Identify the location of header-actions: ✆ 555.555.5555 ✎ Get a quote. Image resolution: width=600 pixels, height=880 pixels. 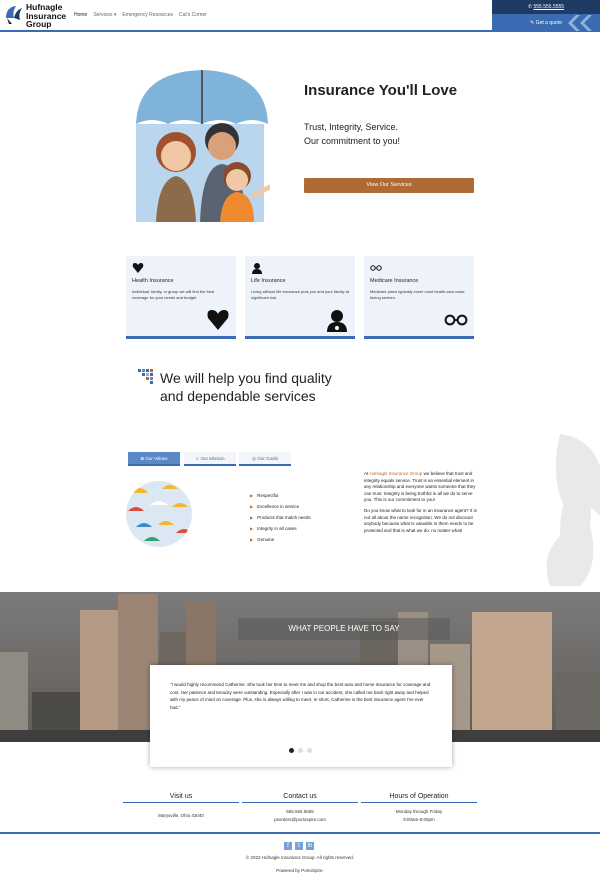
(546, 16).